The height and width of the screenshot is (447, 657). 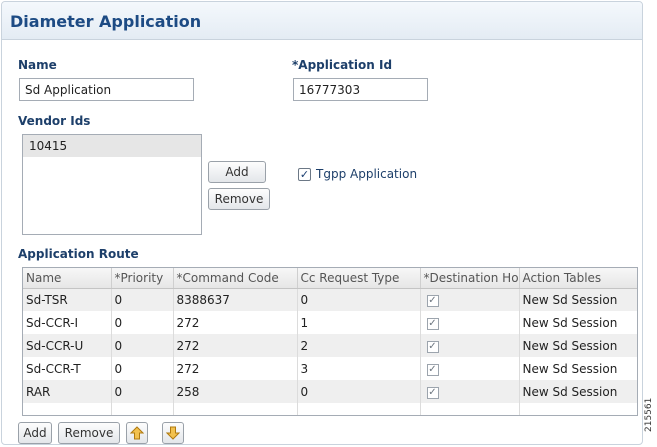 What do you see at coordinates (322, 21) in the screenshot?
I see `panel-header: Diameter Application` at bounding box center [322, 21].